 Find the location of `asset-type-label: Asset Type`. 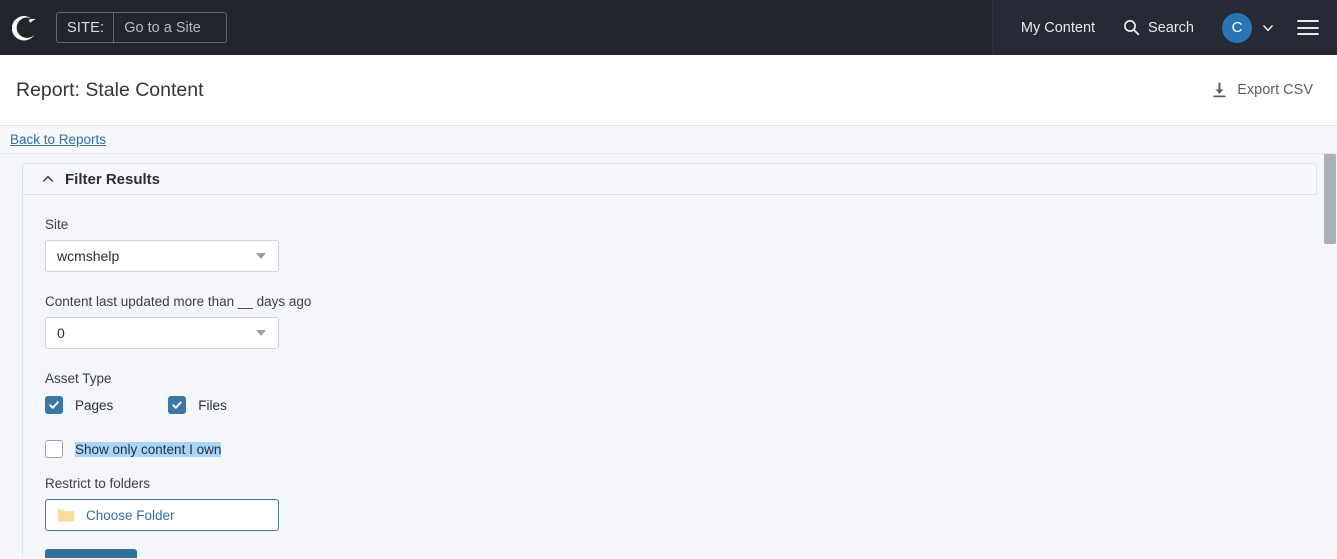

asset-type-label: Asset Type is located at coordinates (78, 378).